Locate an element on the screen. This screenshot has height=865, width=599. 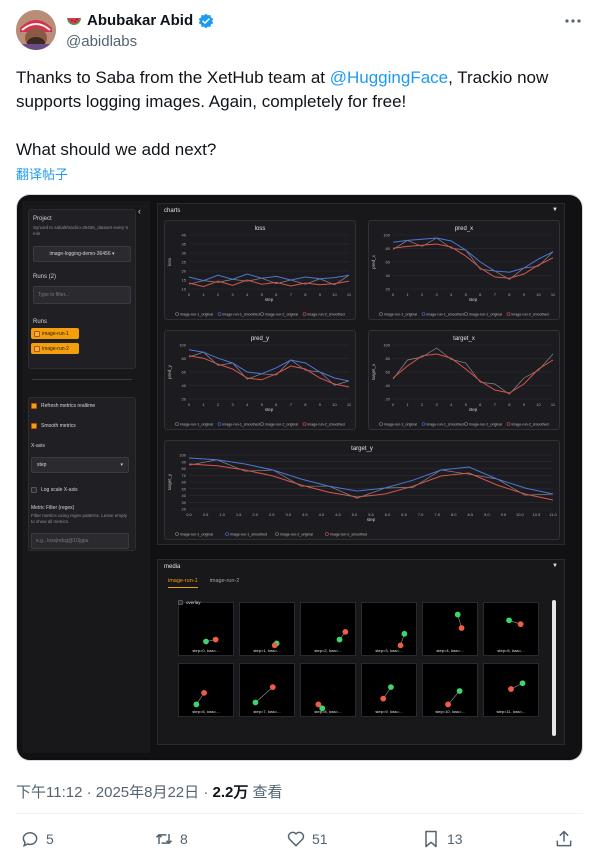
author-handle: @abidlabs is located at coordinates (101, 41).